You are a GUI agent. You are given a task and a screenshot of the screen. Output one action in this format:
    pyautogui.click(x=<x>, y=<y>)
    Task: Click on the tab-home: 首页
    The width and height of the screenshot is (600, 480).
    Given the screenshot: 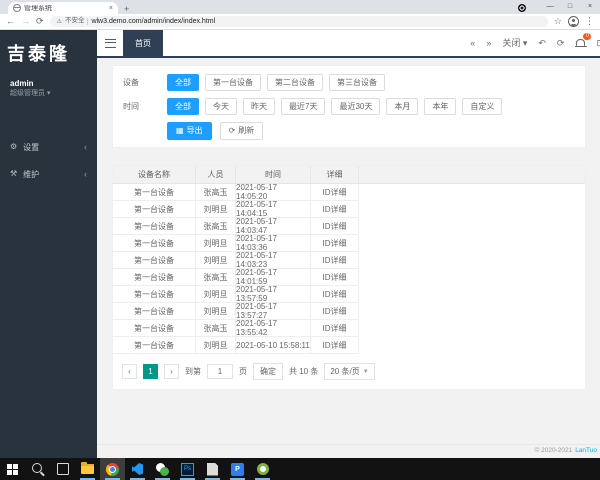 What is the action you would take?
    pyautogui.click(x=143, y=43)
    